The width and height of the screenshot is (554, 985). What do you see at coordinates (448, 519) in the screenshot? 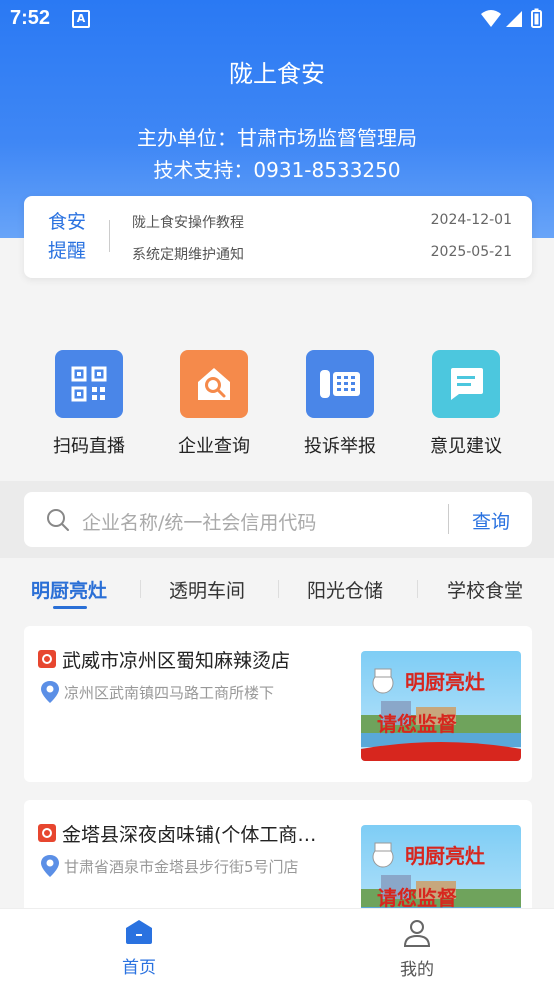
I see `search-divider` at bounding box center [448, 519].